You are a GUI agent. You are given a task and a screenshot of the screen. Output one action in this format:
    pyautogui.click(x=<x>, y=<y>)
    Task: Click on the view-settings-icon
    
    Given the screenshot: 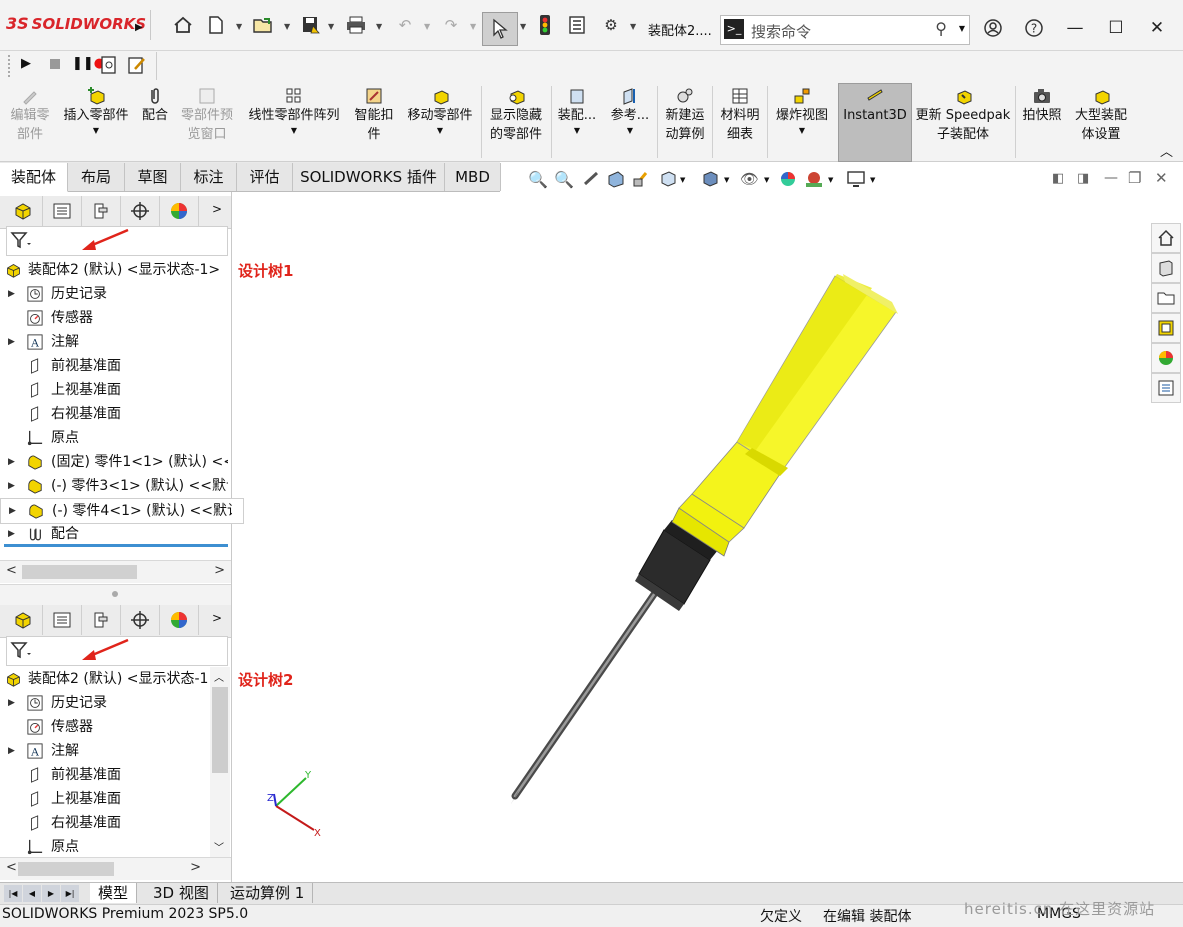 What is the action you would take?
    pyautogui.click(x=856, y=181)
    